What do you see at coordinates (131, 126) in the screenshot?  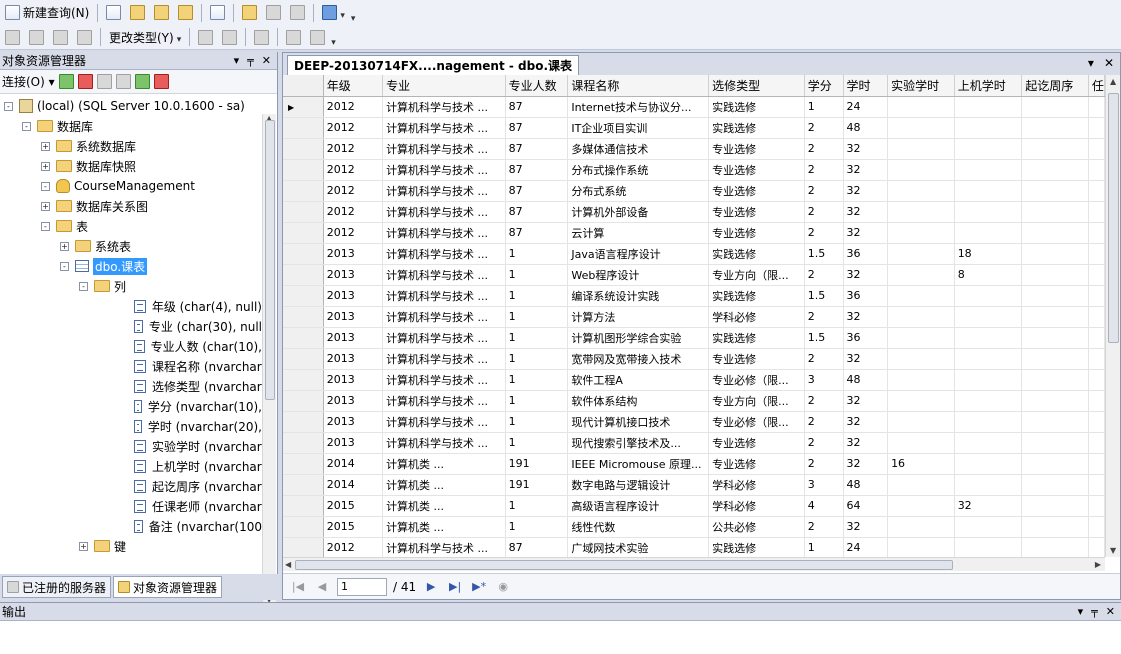 I see `tree-node: - 数据库` at bounding box center [131, 126].